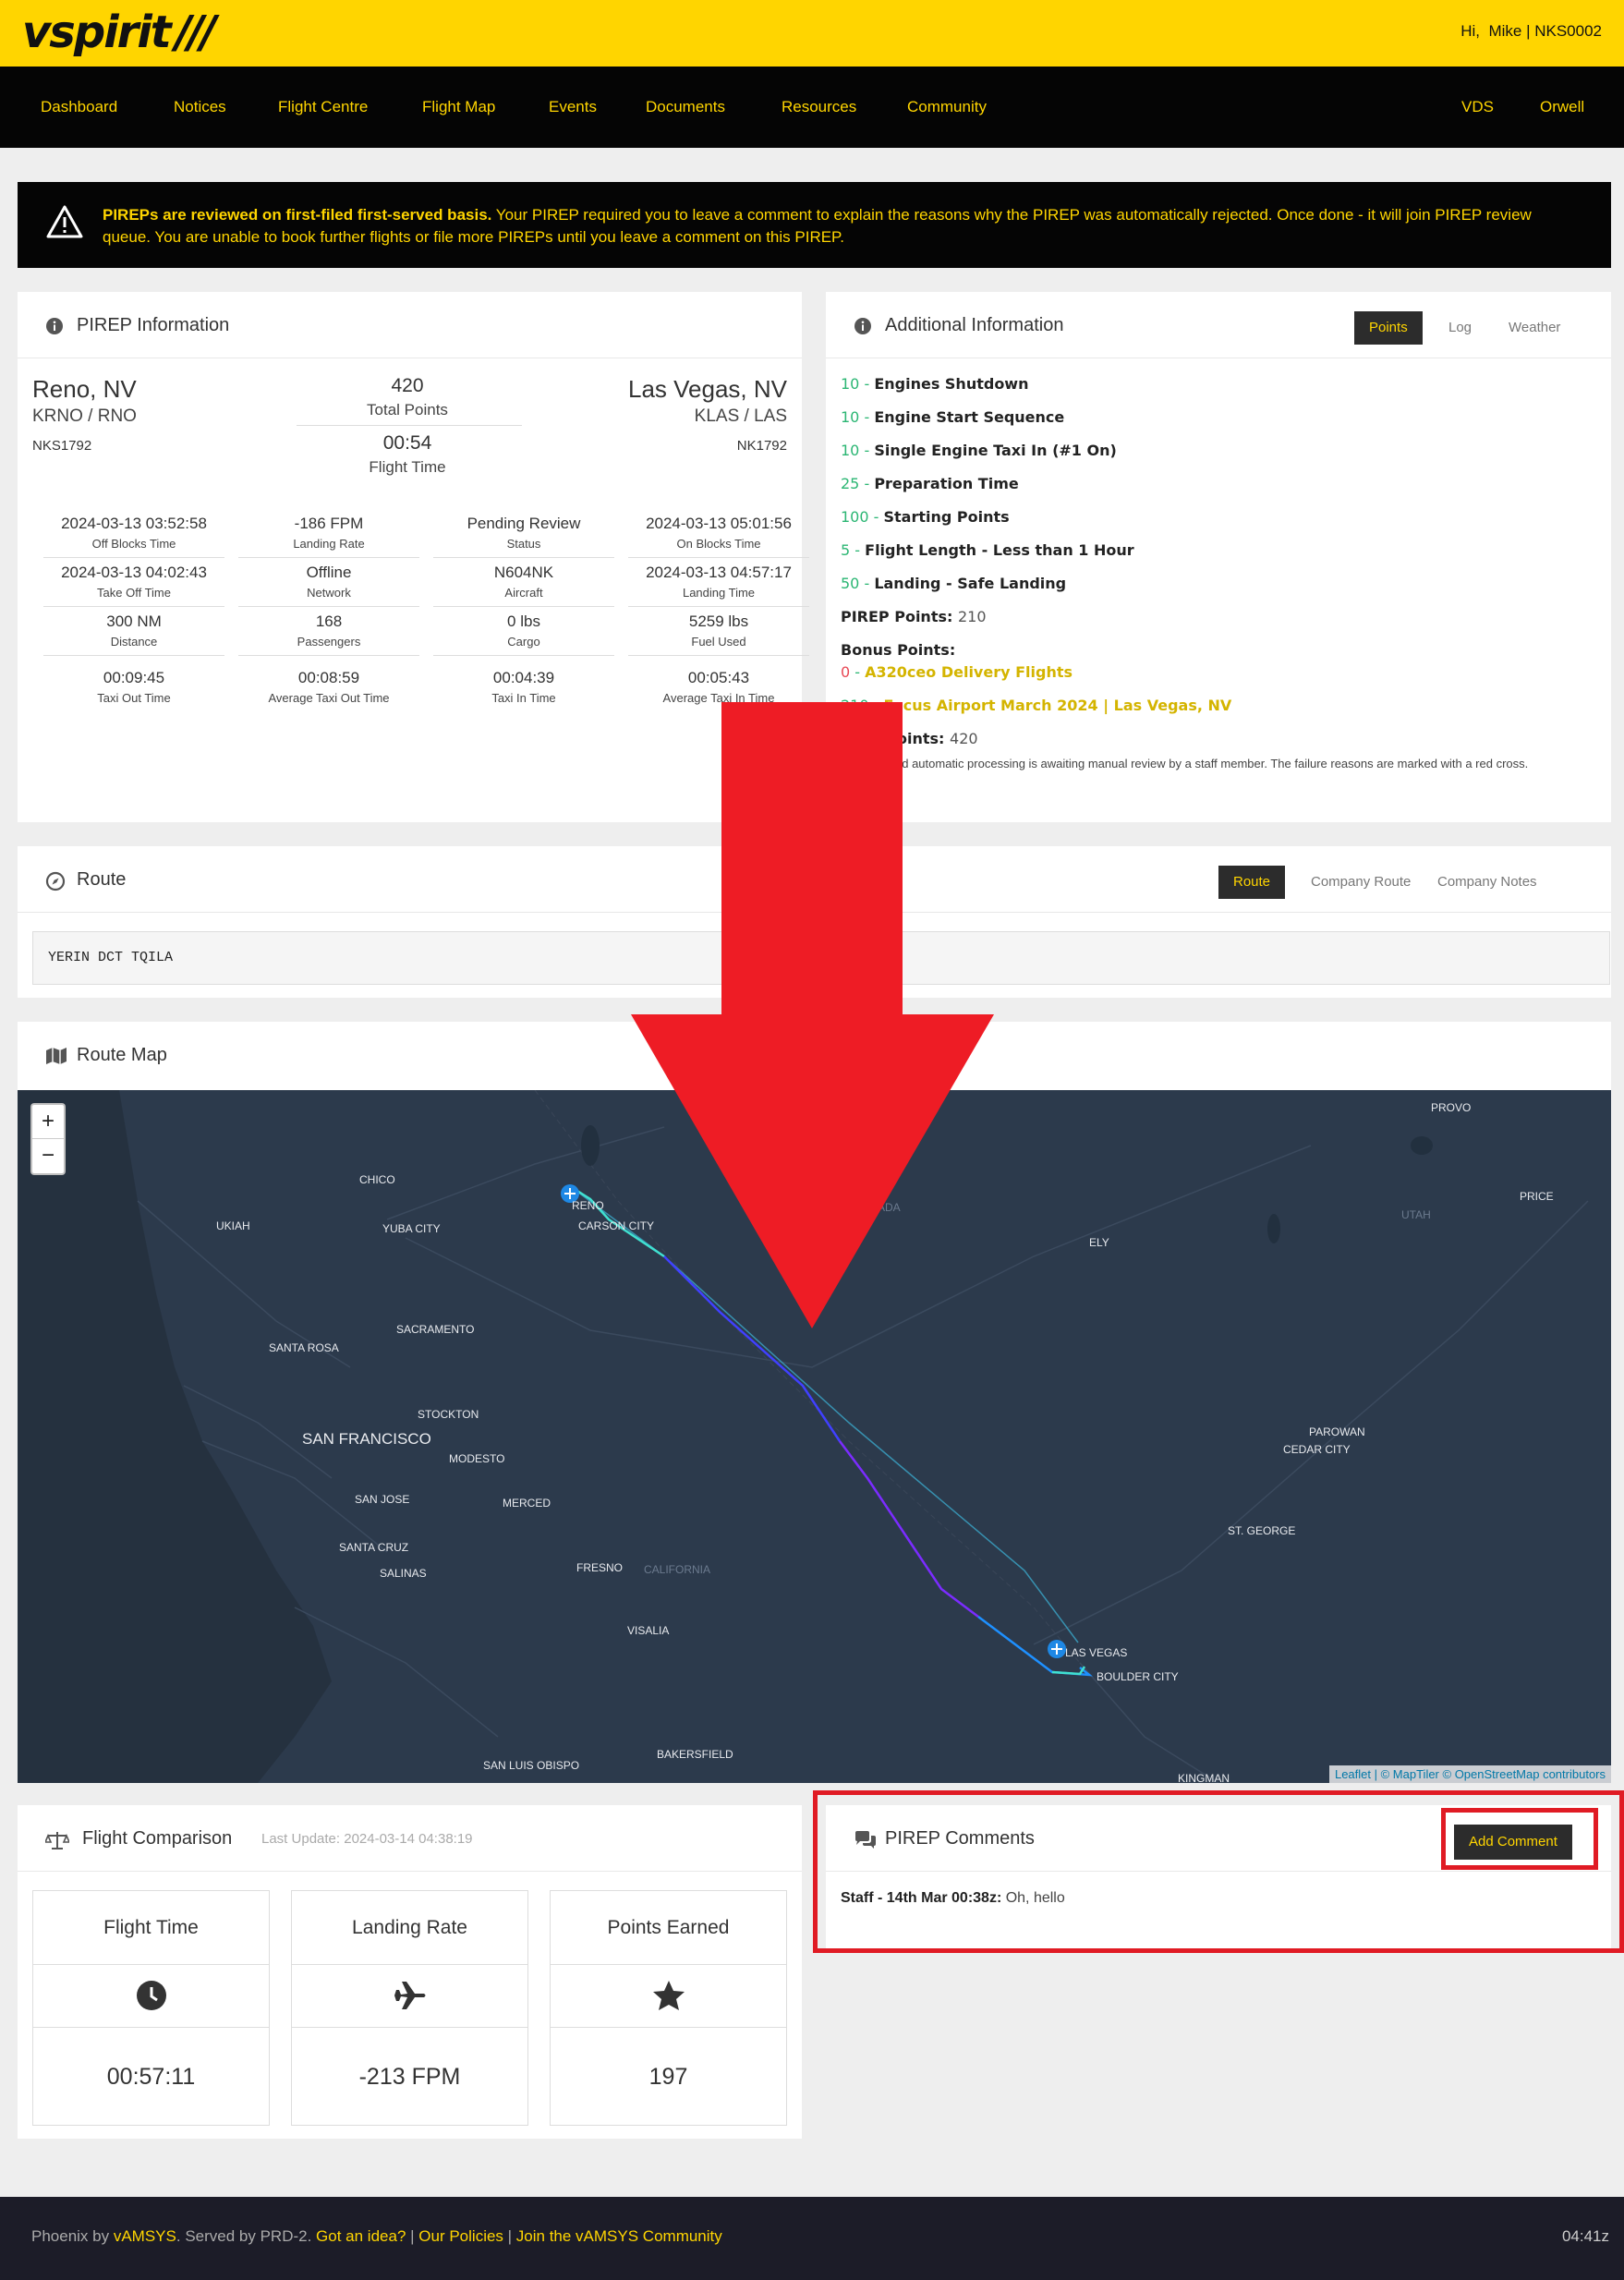  Describe the element at coordinates (323, 107) in the screenshot. I see `nav-flight-centre: Flight Centre` at that location.